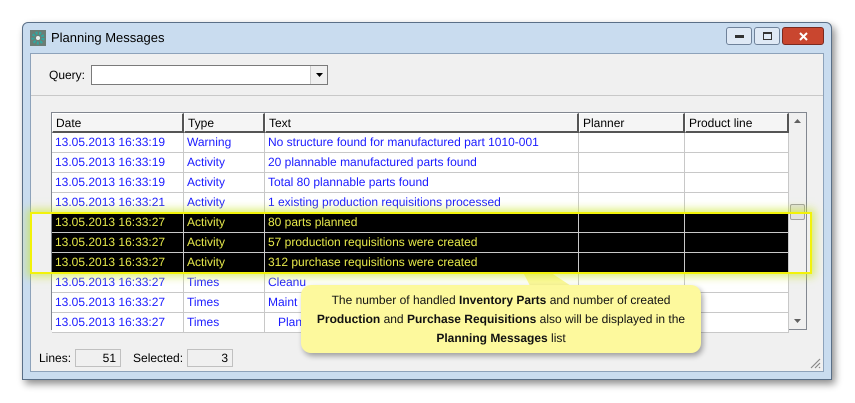 The width and height of the screenshot is (855, 403). I want to click on query-label: Query:, so click(67, 75).